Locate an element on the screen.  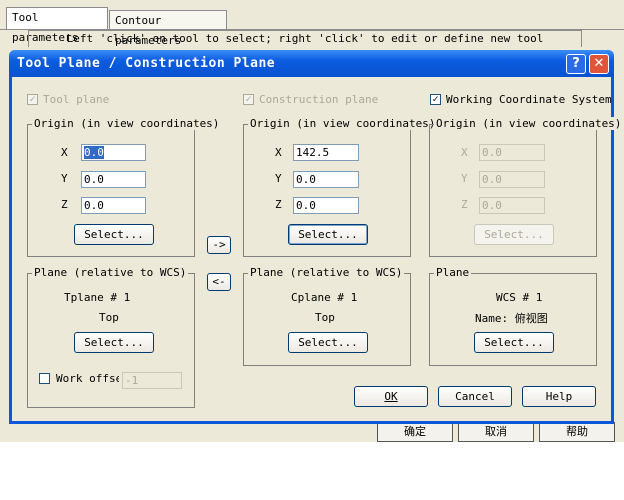
tab-contour-parameters: Contour parameters is located at coordinates (168, 28).